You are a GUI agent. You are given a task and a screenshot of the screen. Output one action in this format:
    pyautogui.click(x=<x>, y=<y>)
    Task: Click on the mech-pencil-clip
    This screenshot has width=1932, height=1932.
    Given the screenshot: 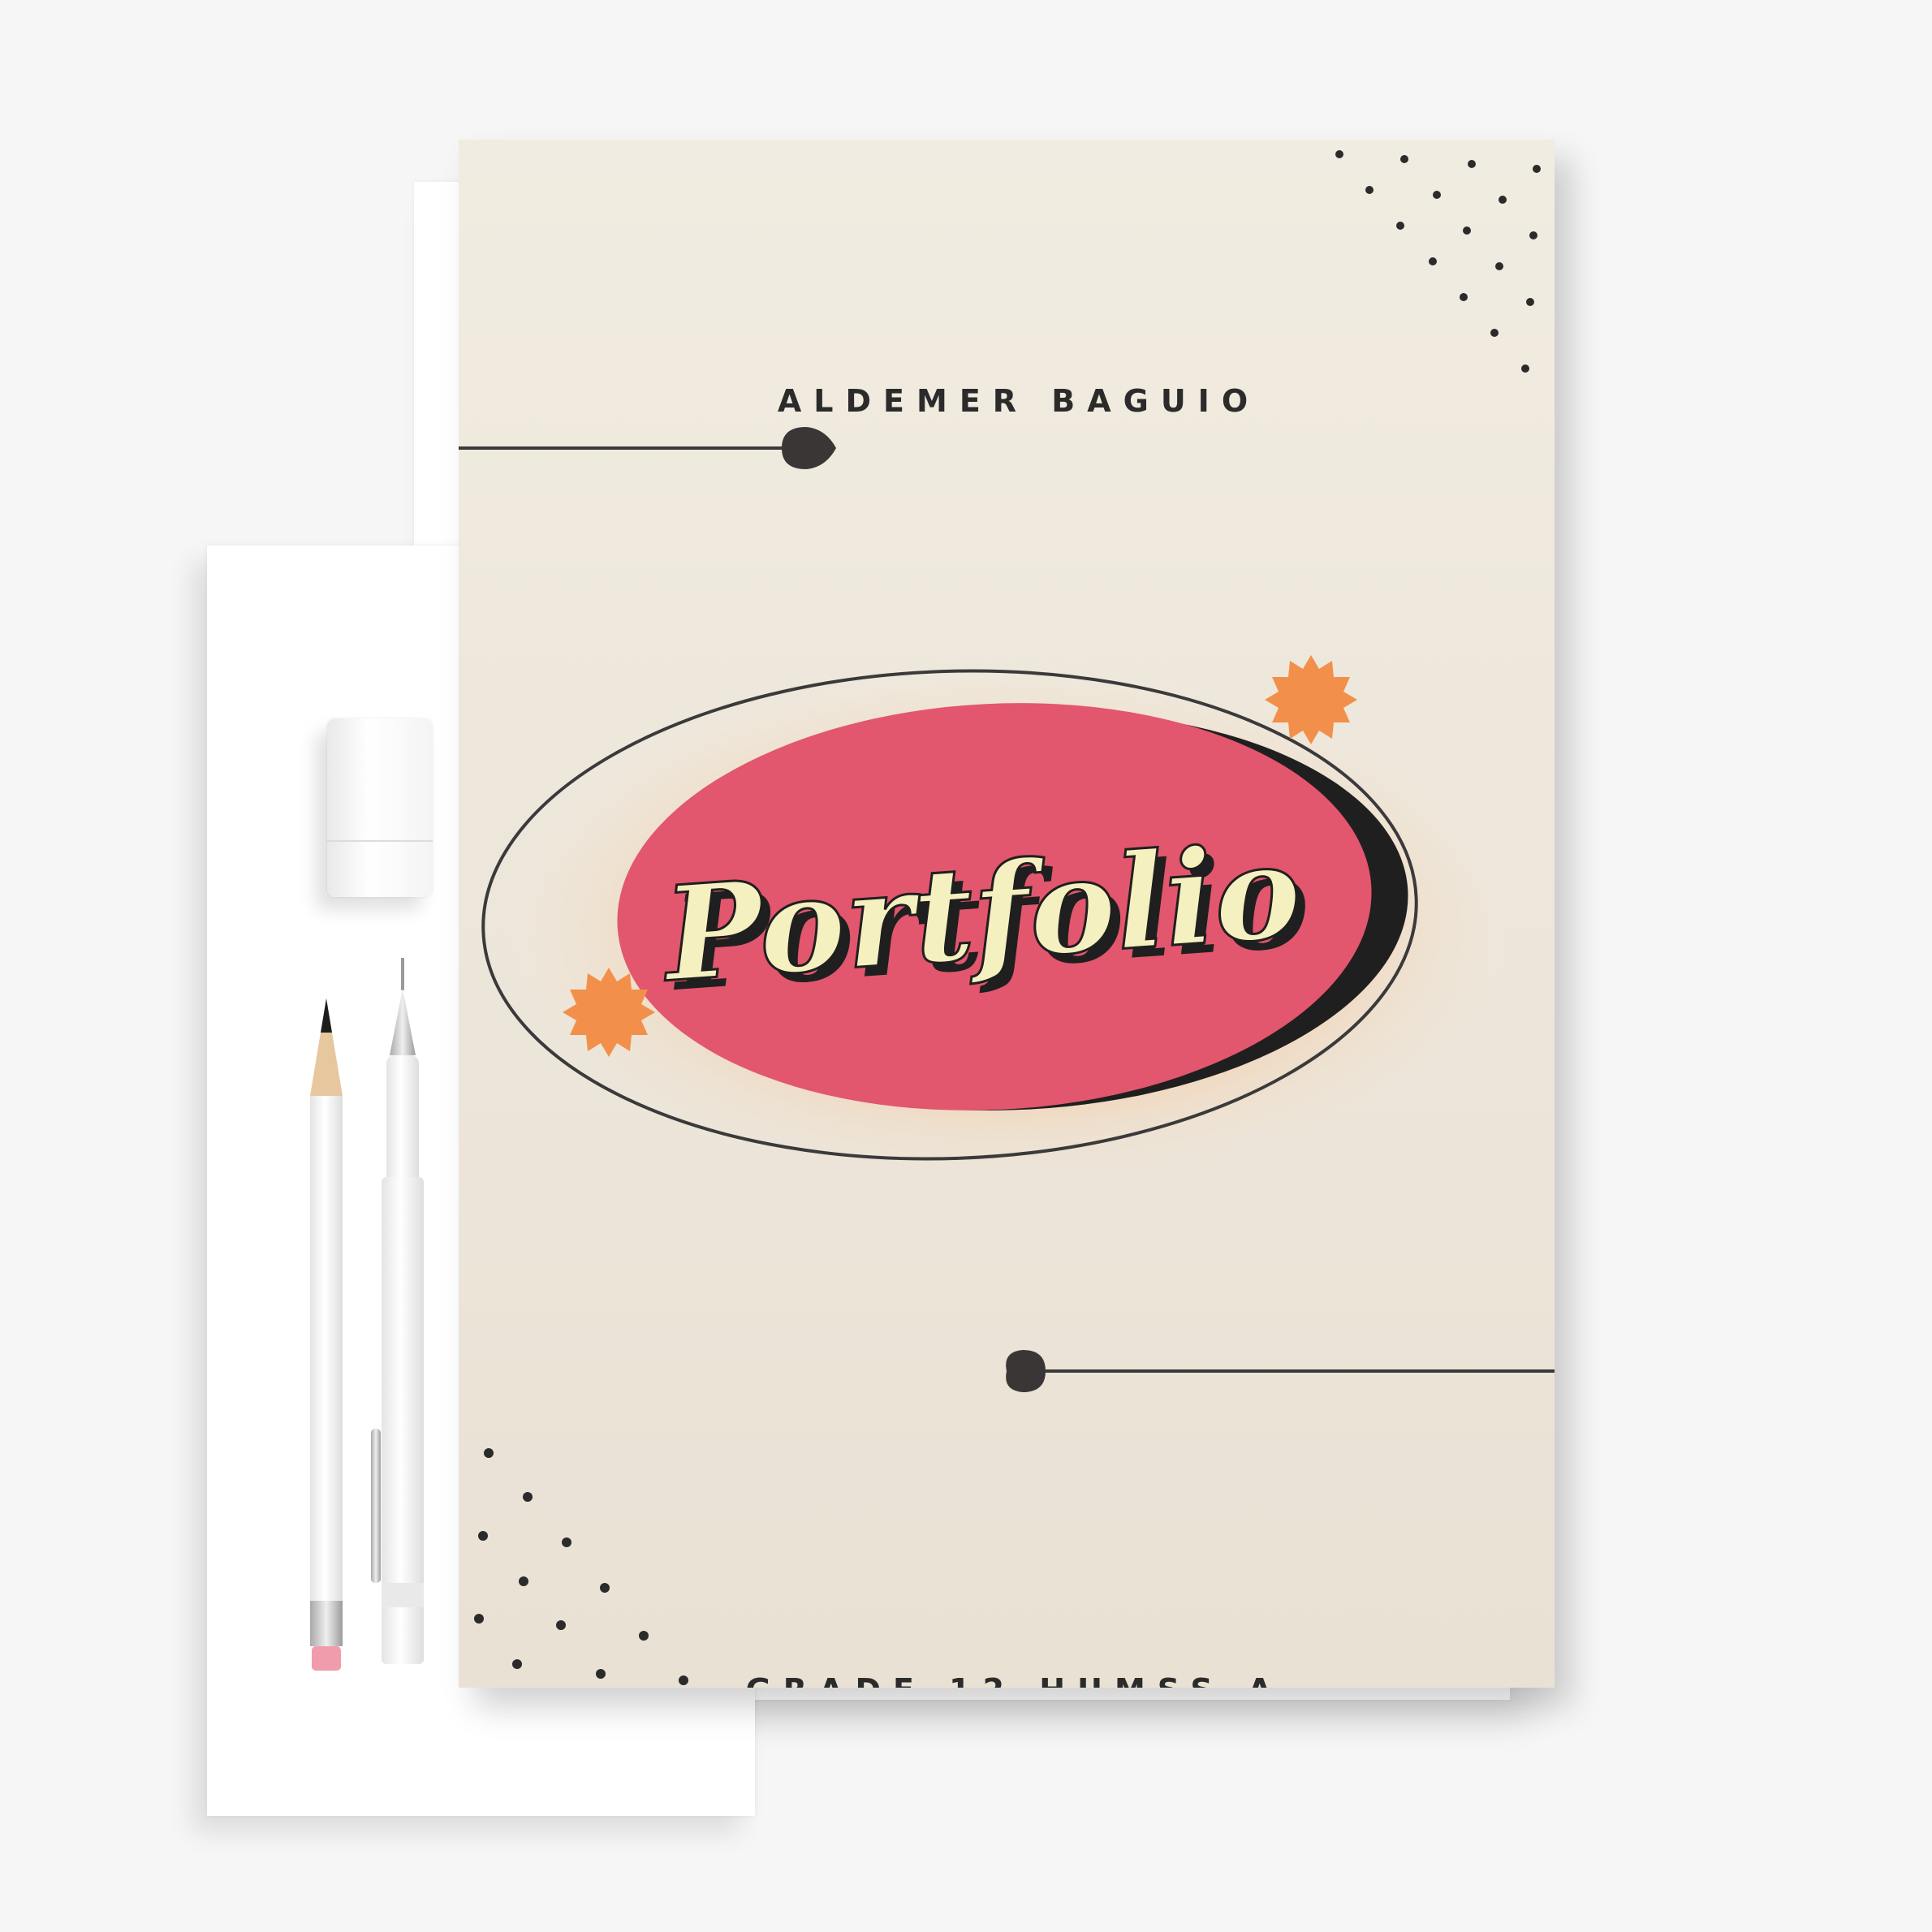 What is the action you would take?
    pyautogui.click(x=376, y=1506)
    